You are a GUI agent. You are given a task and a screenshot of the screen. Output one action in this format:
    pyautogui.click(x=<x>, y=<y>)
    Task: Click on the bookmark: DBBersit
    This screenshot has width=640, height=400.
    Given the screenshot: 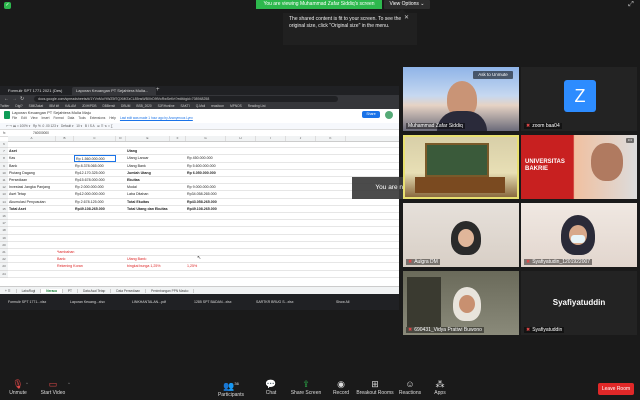 What is the action you would take?
    pyautogui.click(x=108, y=106)
    